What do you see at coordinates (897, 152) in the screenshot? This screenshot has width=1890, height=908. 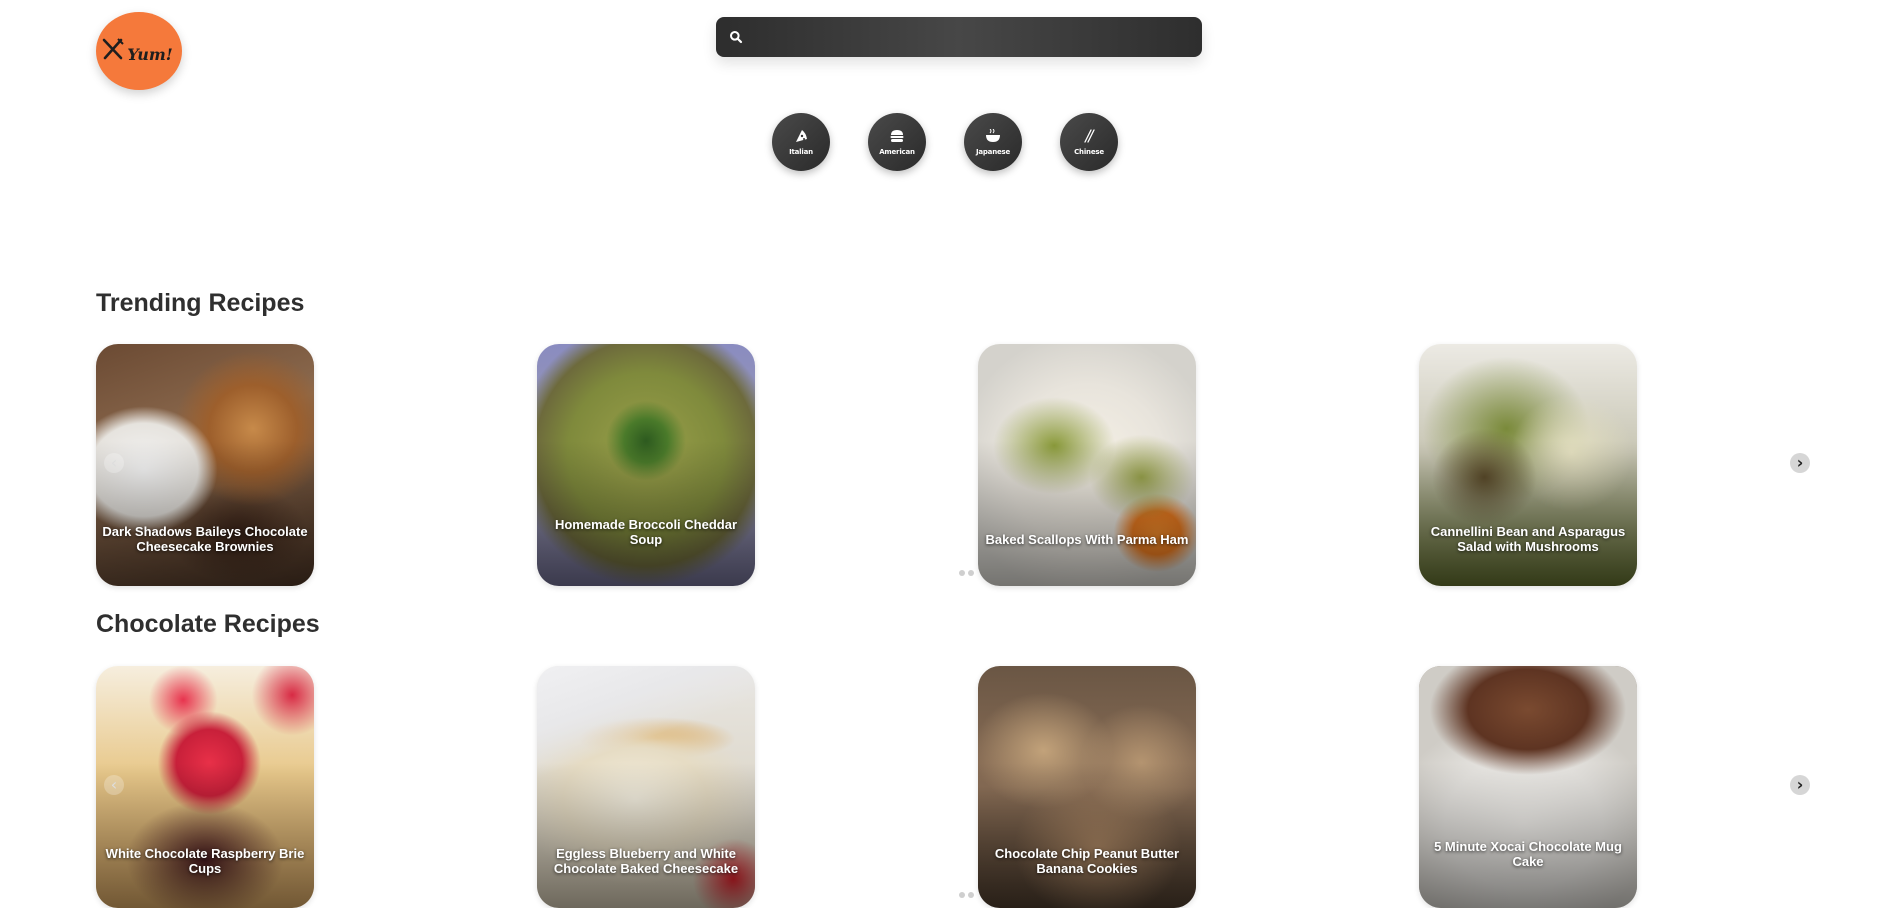 I see `cuisine-label: American` at bounding box center [897, 152].